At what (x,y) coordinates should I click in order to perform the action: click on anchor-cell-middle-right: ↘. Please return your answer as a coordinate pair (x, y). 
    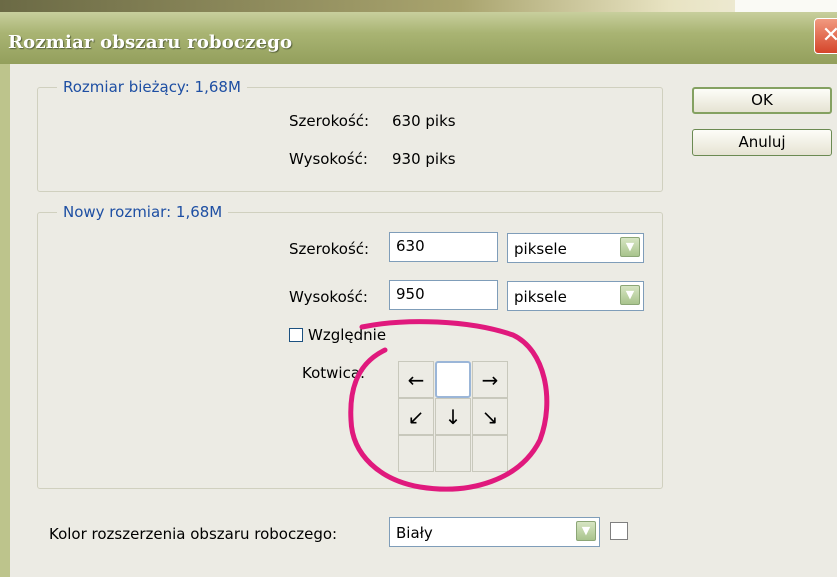
    Looking at the image, I should click on (490, 416).